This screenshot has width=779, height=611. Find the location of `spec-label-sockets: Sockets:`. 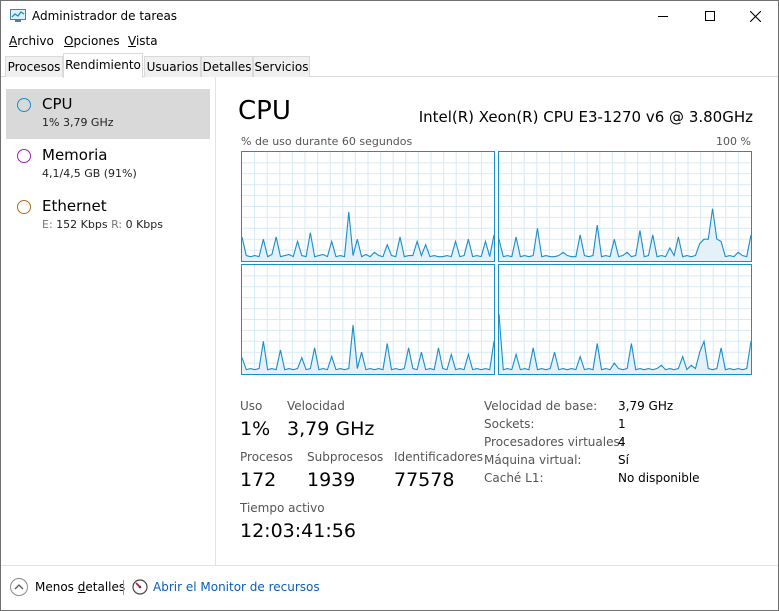

spec-label-sockets: Sockets: is located at coordinates (509, 424).